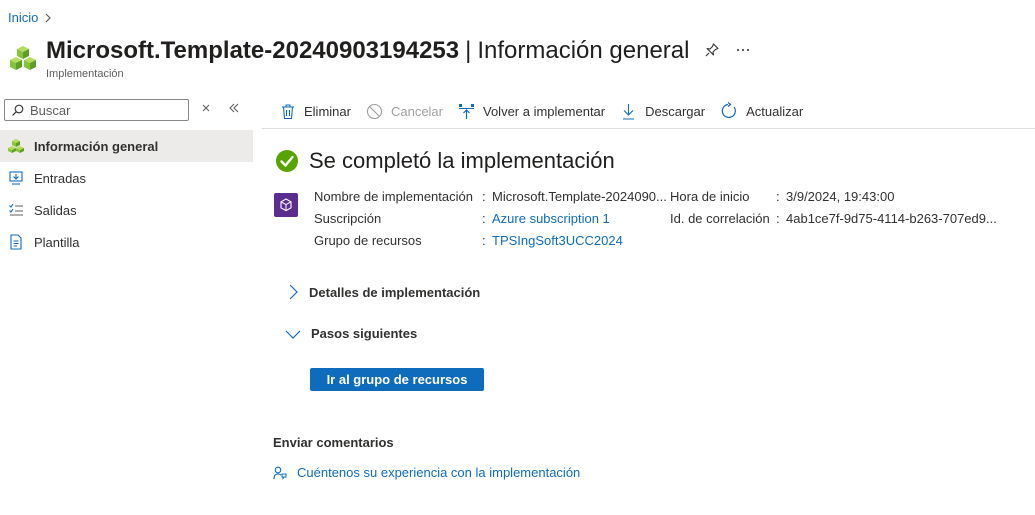 The height and width of the screenshot is (515, 1035). Describe the element at coordinates (16, 146) in the screenshot. I see `overview-icon` at that location.